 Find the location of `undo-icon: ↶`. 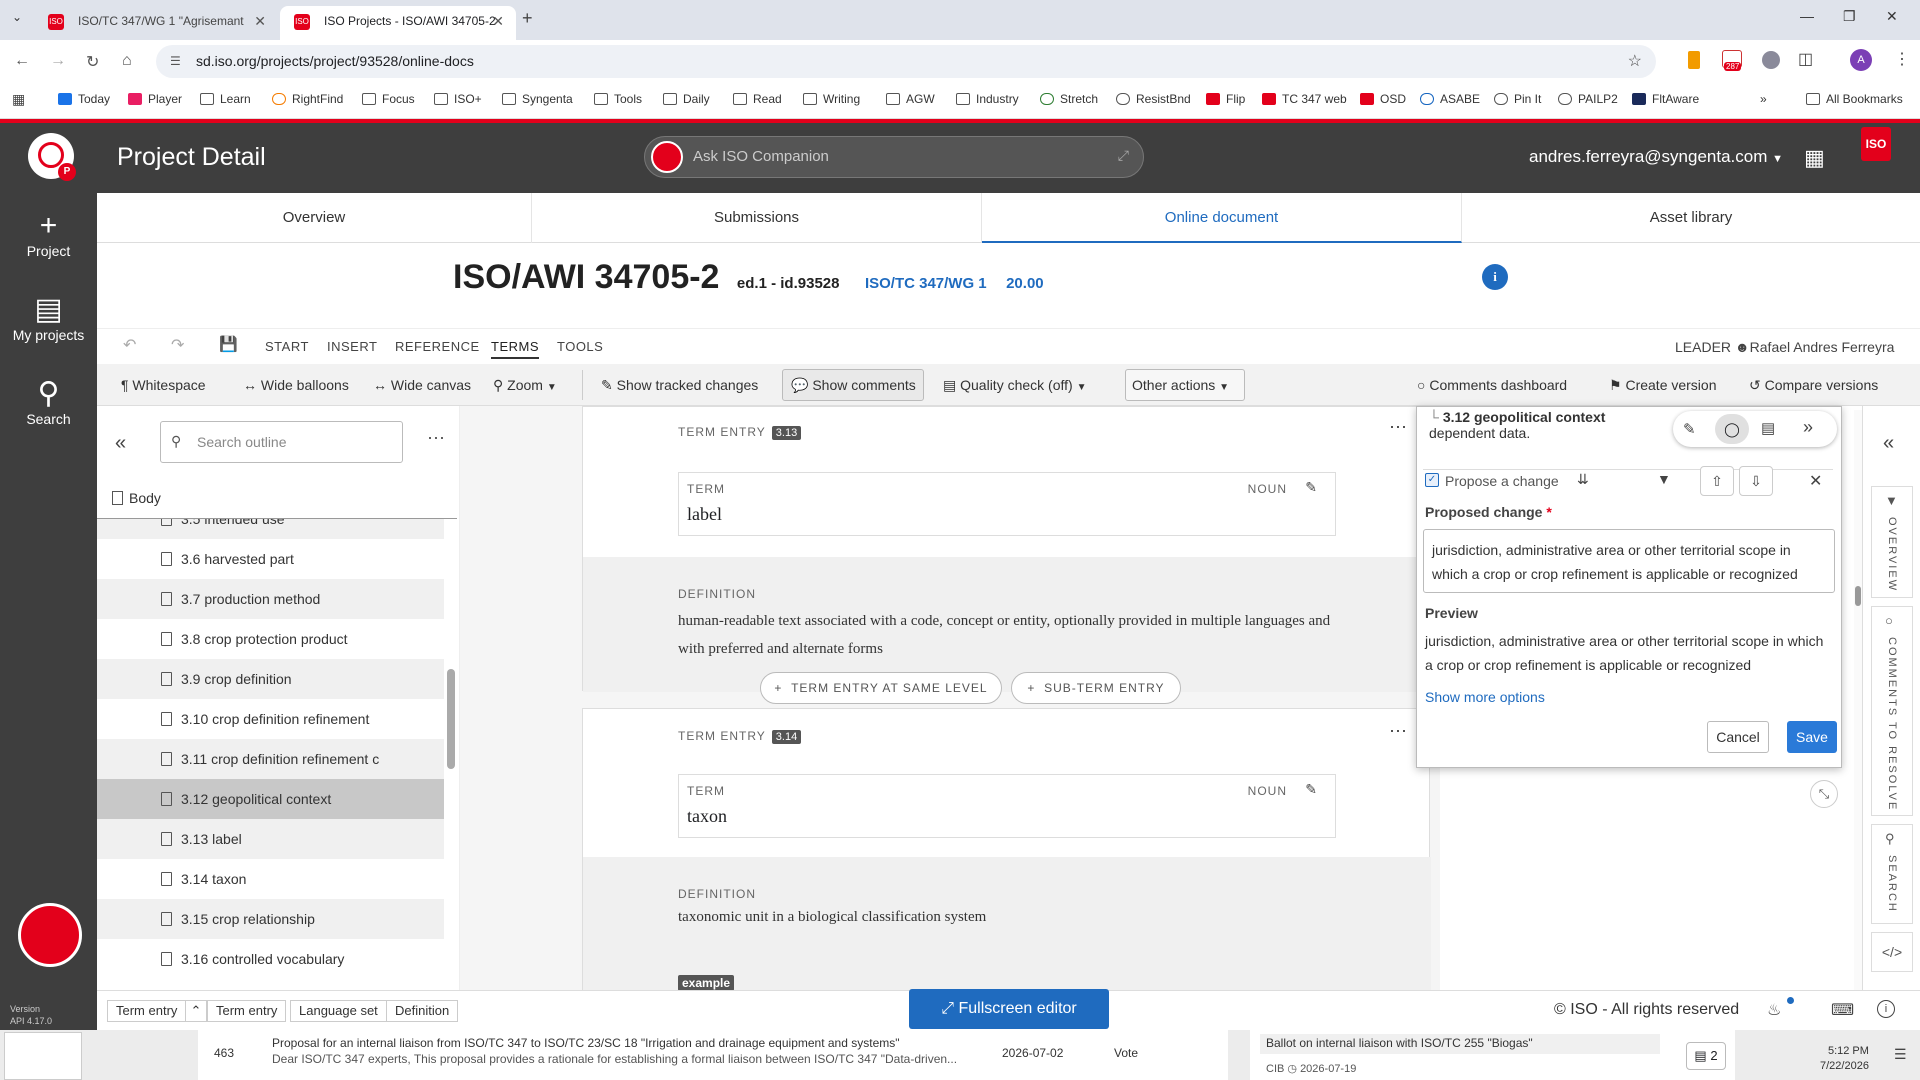

undo-icon: ↶ is located at coordinates (130, 345).